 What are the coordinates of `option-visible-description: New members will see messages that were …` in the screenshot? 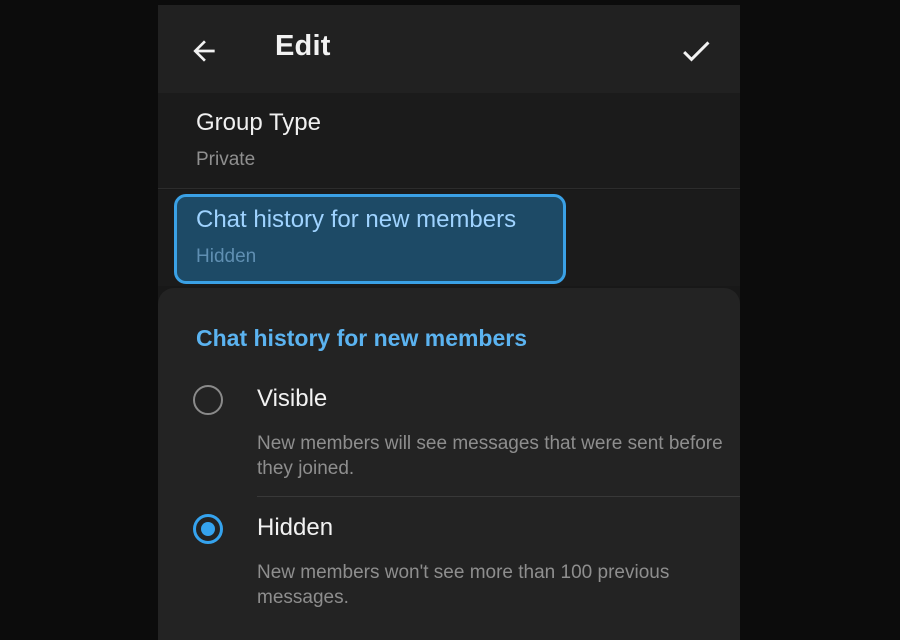 It's located at (490, 456).